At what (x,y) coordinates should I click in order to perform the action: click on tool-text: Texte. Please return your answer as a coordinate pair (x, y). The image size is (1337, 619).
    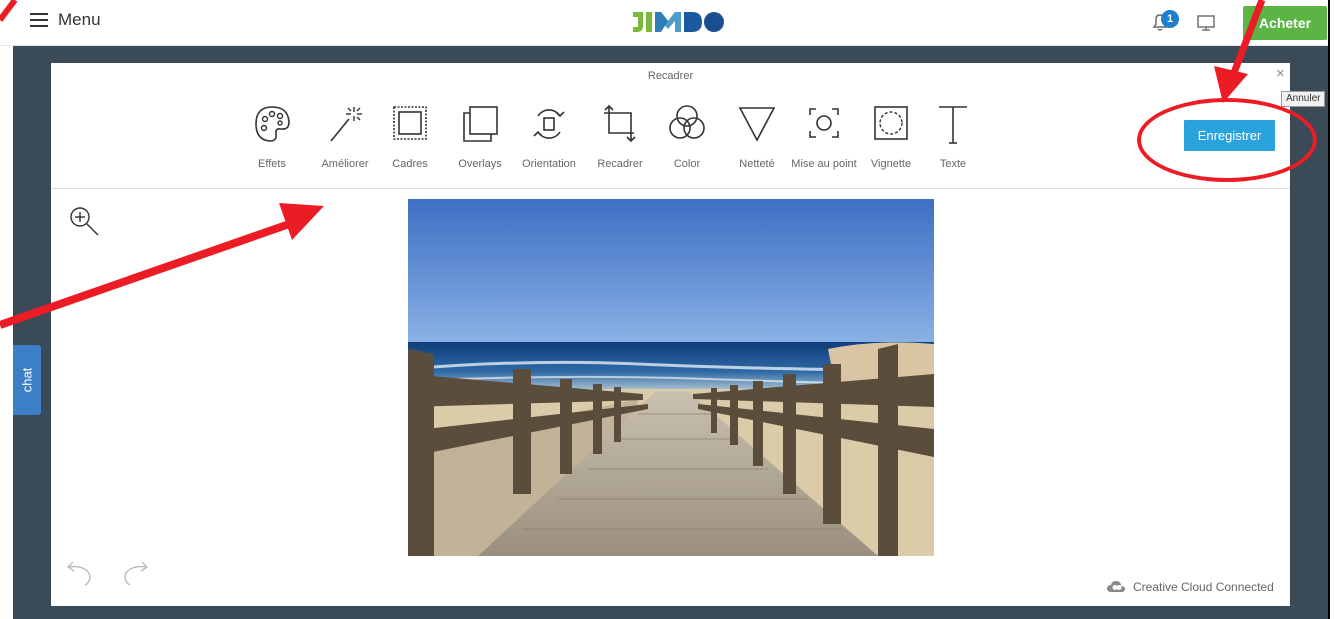
    Looking at the image, I should click on (953, 139).